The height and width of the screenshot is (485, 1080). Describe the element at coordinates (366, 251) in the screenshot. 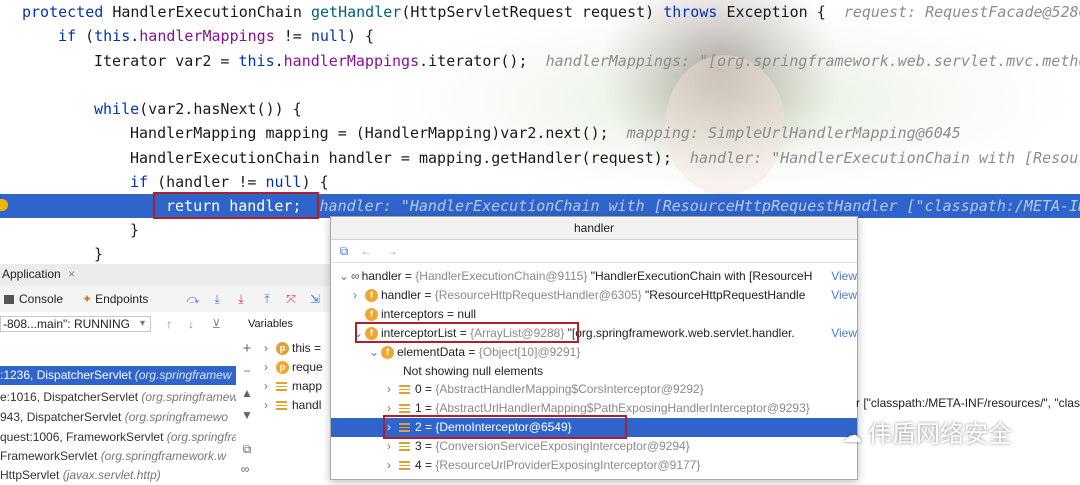

I see `back-icon: ←` at that location.